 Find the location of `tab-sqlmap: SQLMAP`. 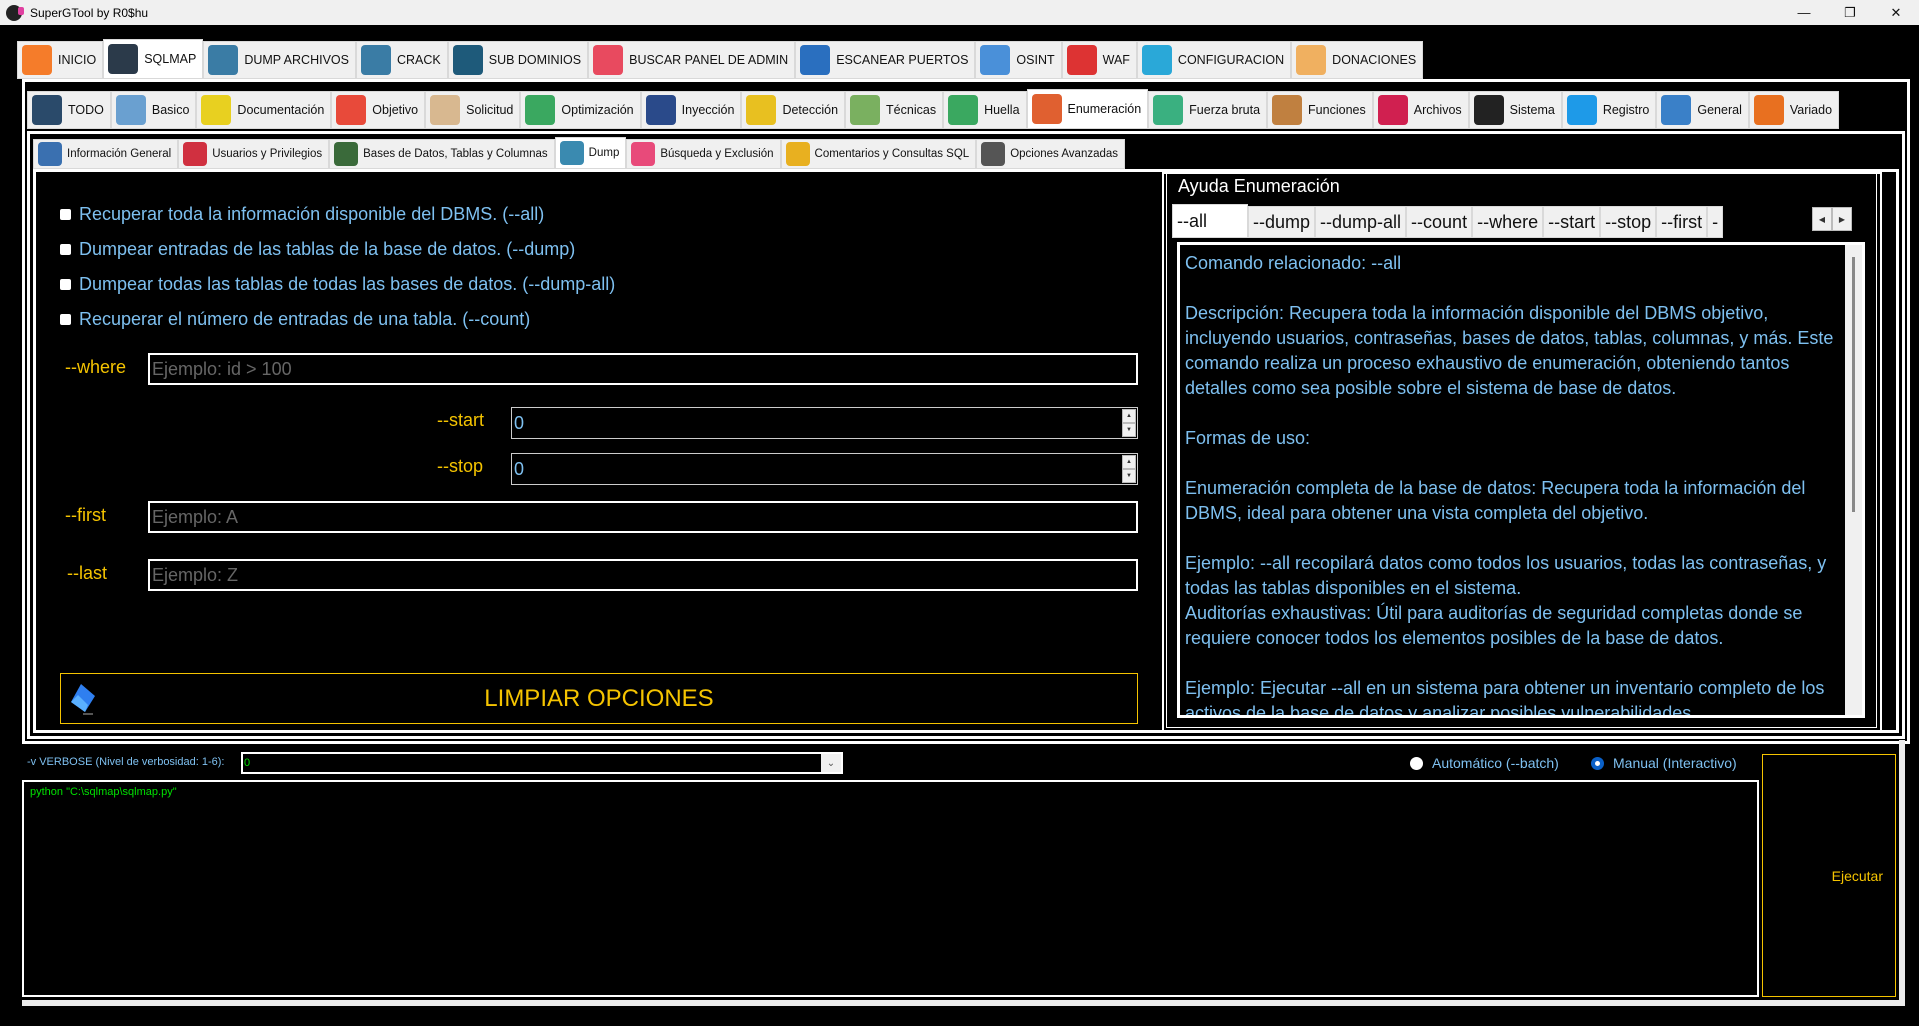

tab-sqlmap: SQLMAP is located at coordinates (153, 59).